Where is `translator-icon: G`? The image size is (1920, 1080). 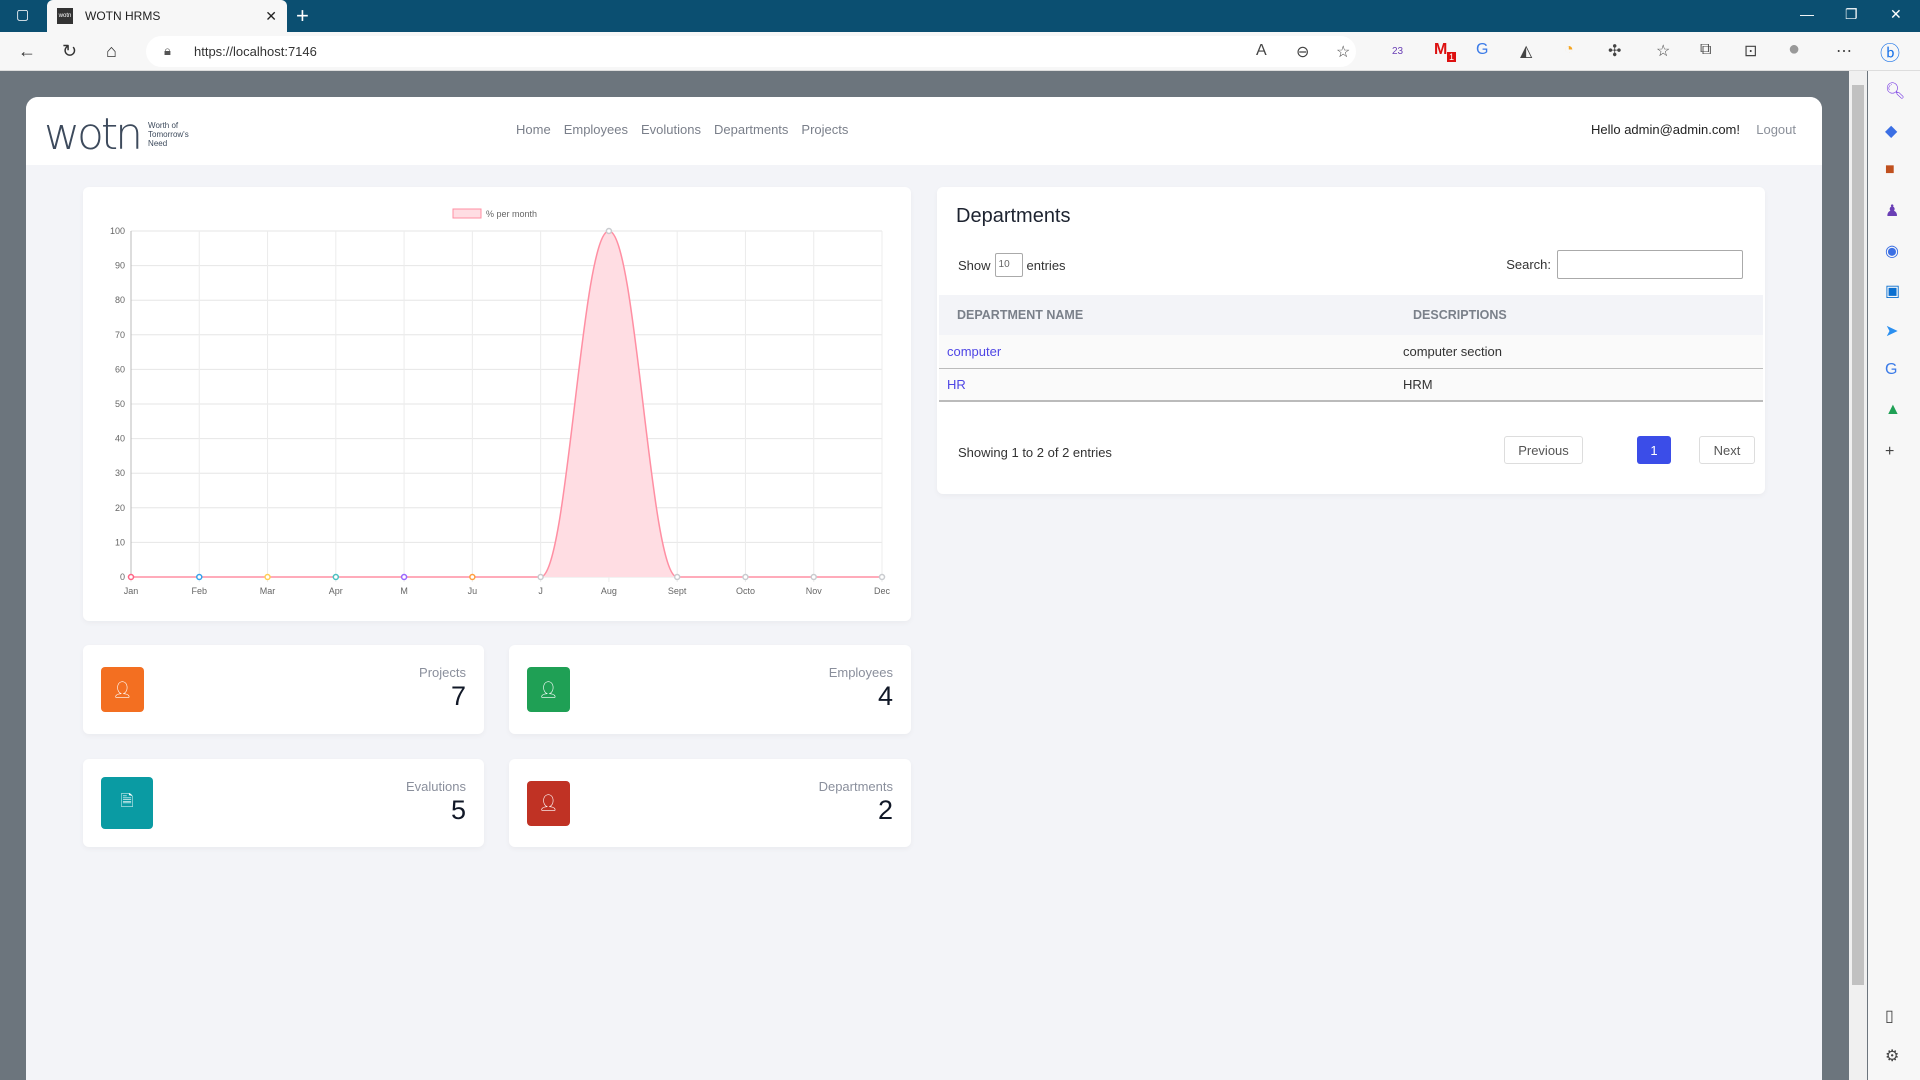 translator-icon: G is located at coordinates (1891, 370).